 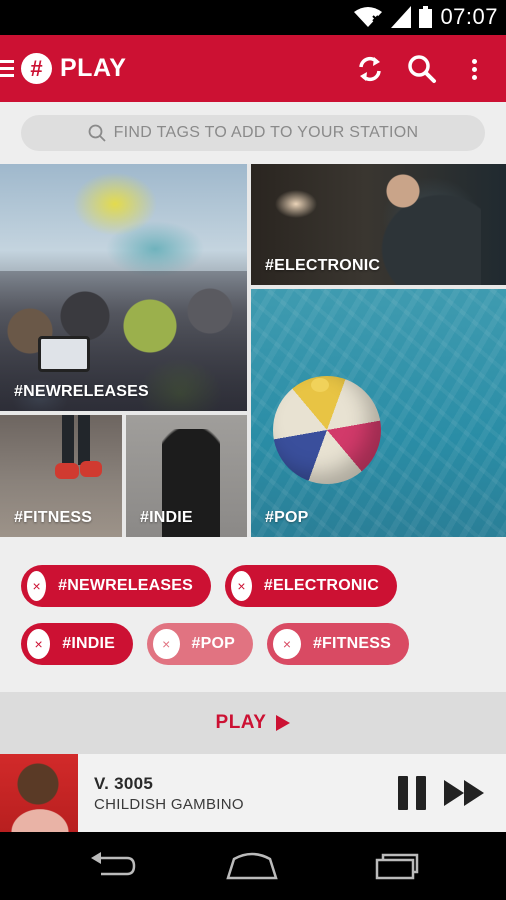 I want to click on app-title: PLAY, so click(x=93, y=68).